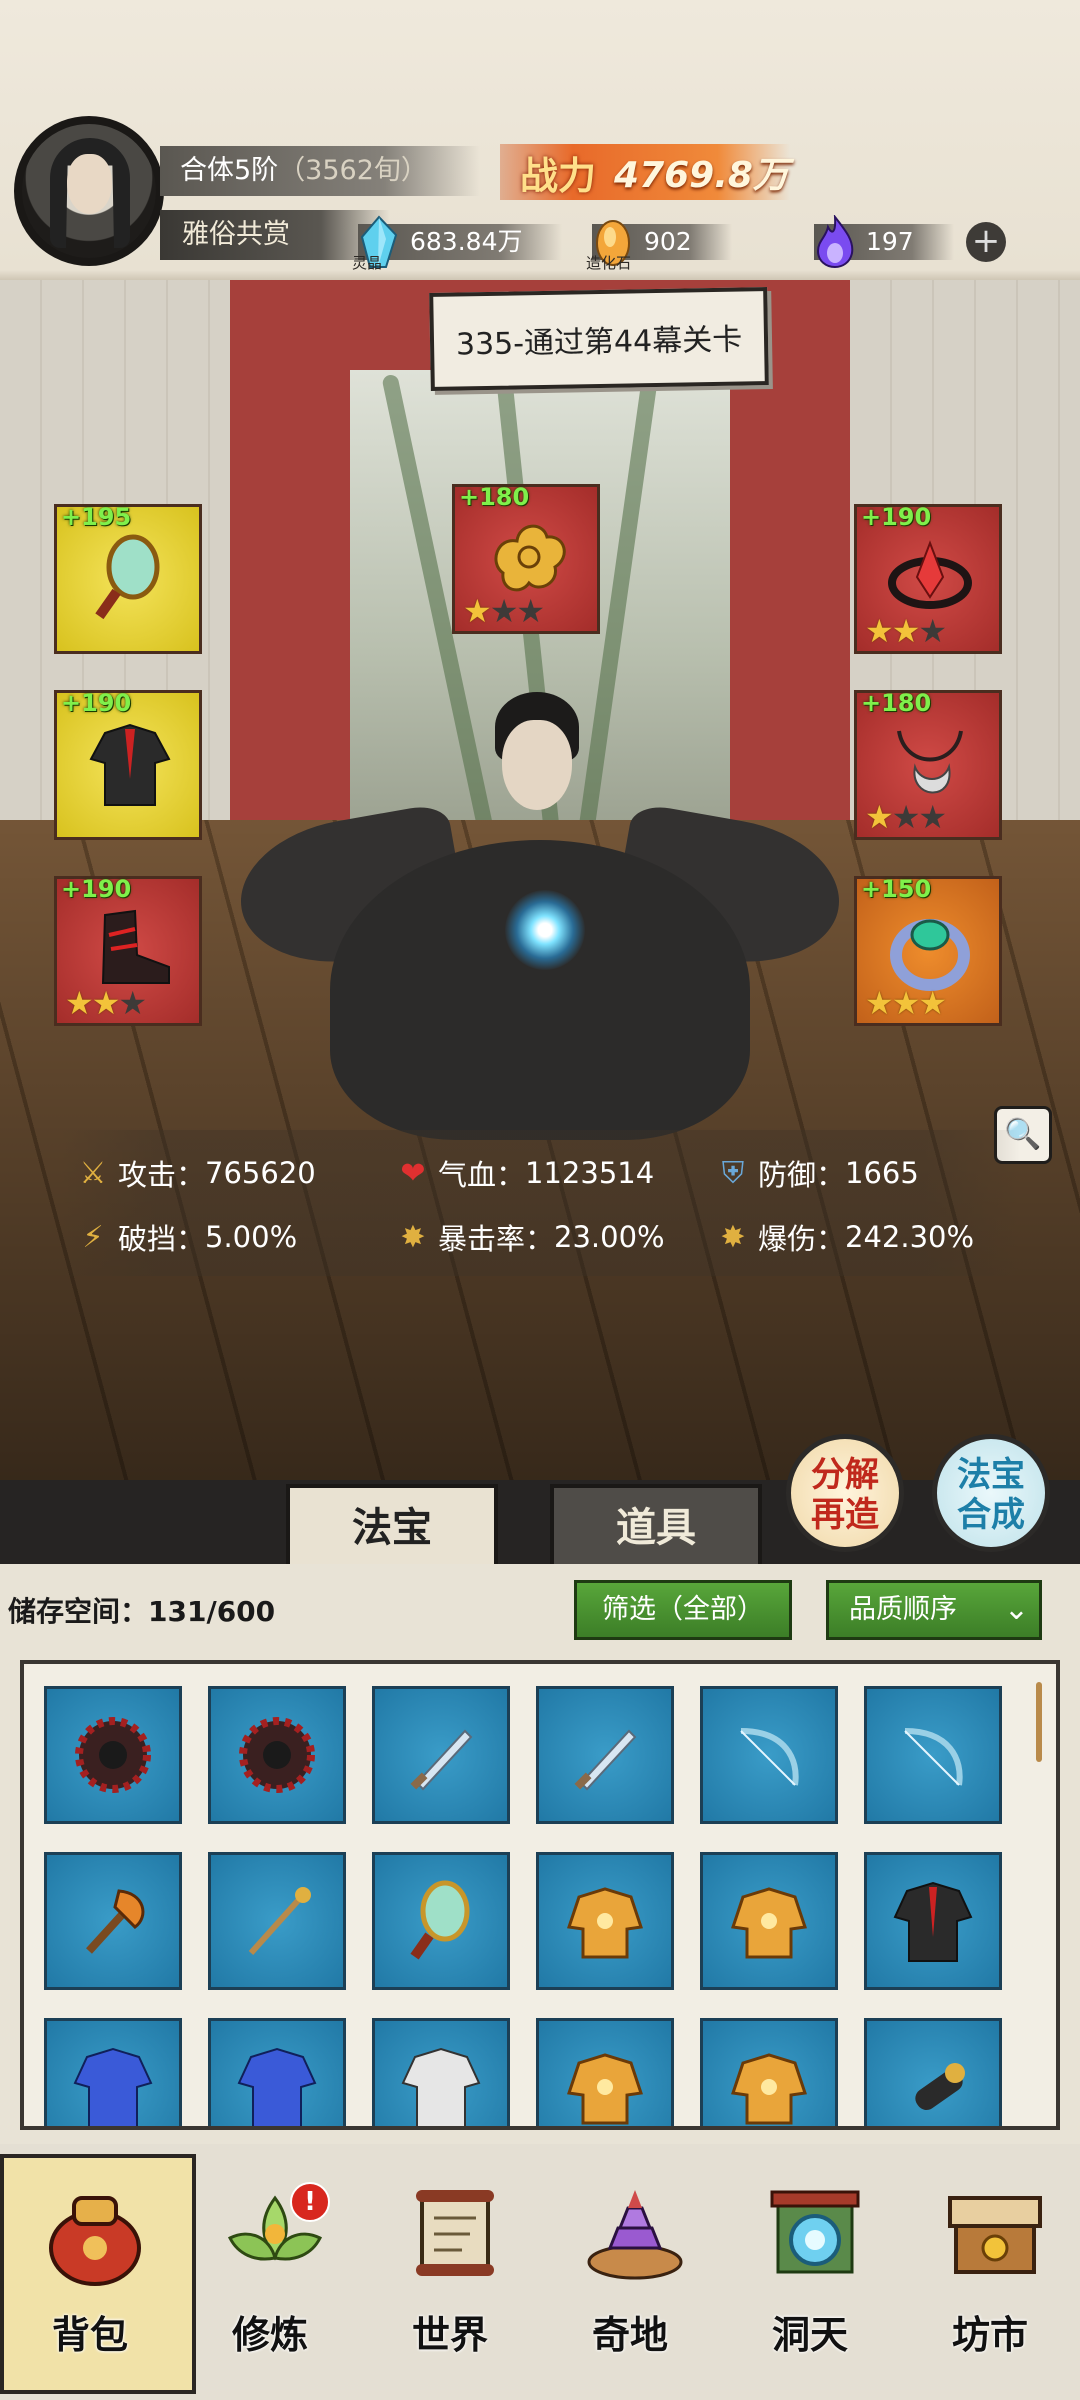 The width and height of the screenshot is (1080, 2400). I want to click on slot-bonus: +195, so click(96, 517).